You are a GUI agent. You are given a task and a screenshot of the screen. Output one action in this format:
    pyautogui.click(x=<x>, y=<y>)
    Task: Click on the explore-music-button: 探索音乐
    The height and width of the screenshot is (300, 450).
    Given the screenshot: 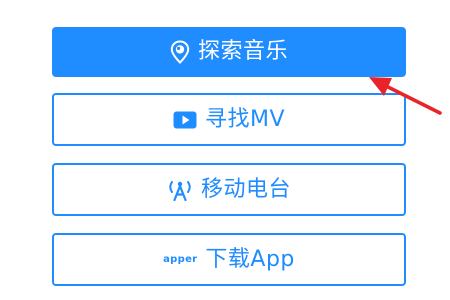 What is the action you would take?
    pyautogui.click(x=229, y=52)
    